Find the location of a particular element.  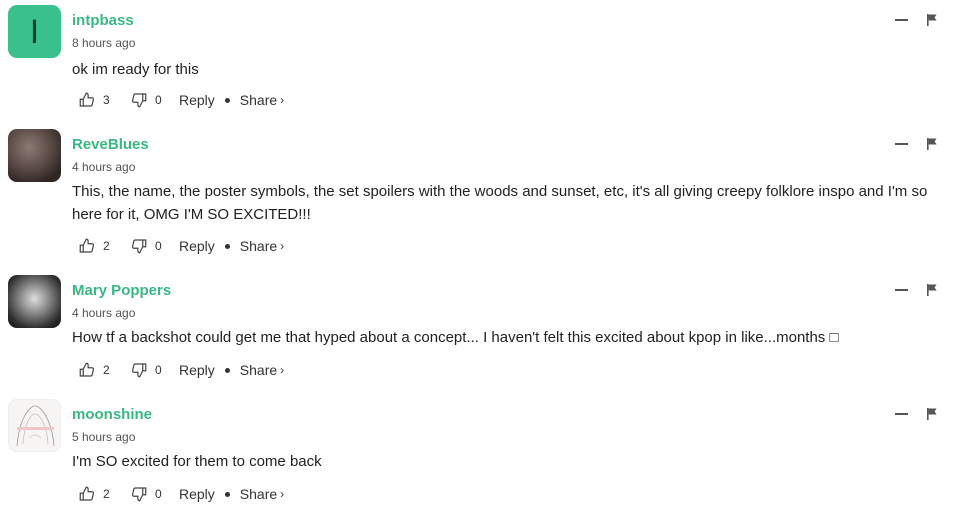

comment-text: ok im ready for this is located at coordinates (135, 69).